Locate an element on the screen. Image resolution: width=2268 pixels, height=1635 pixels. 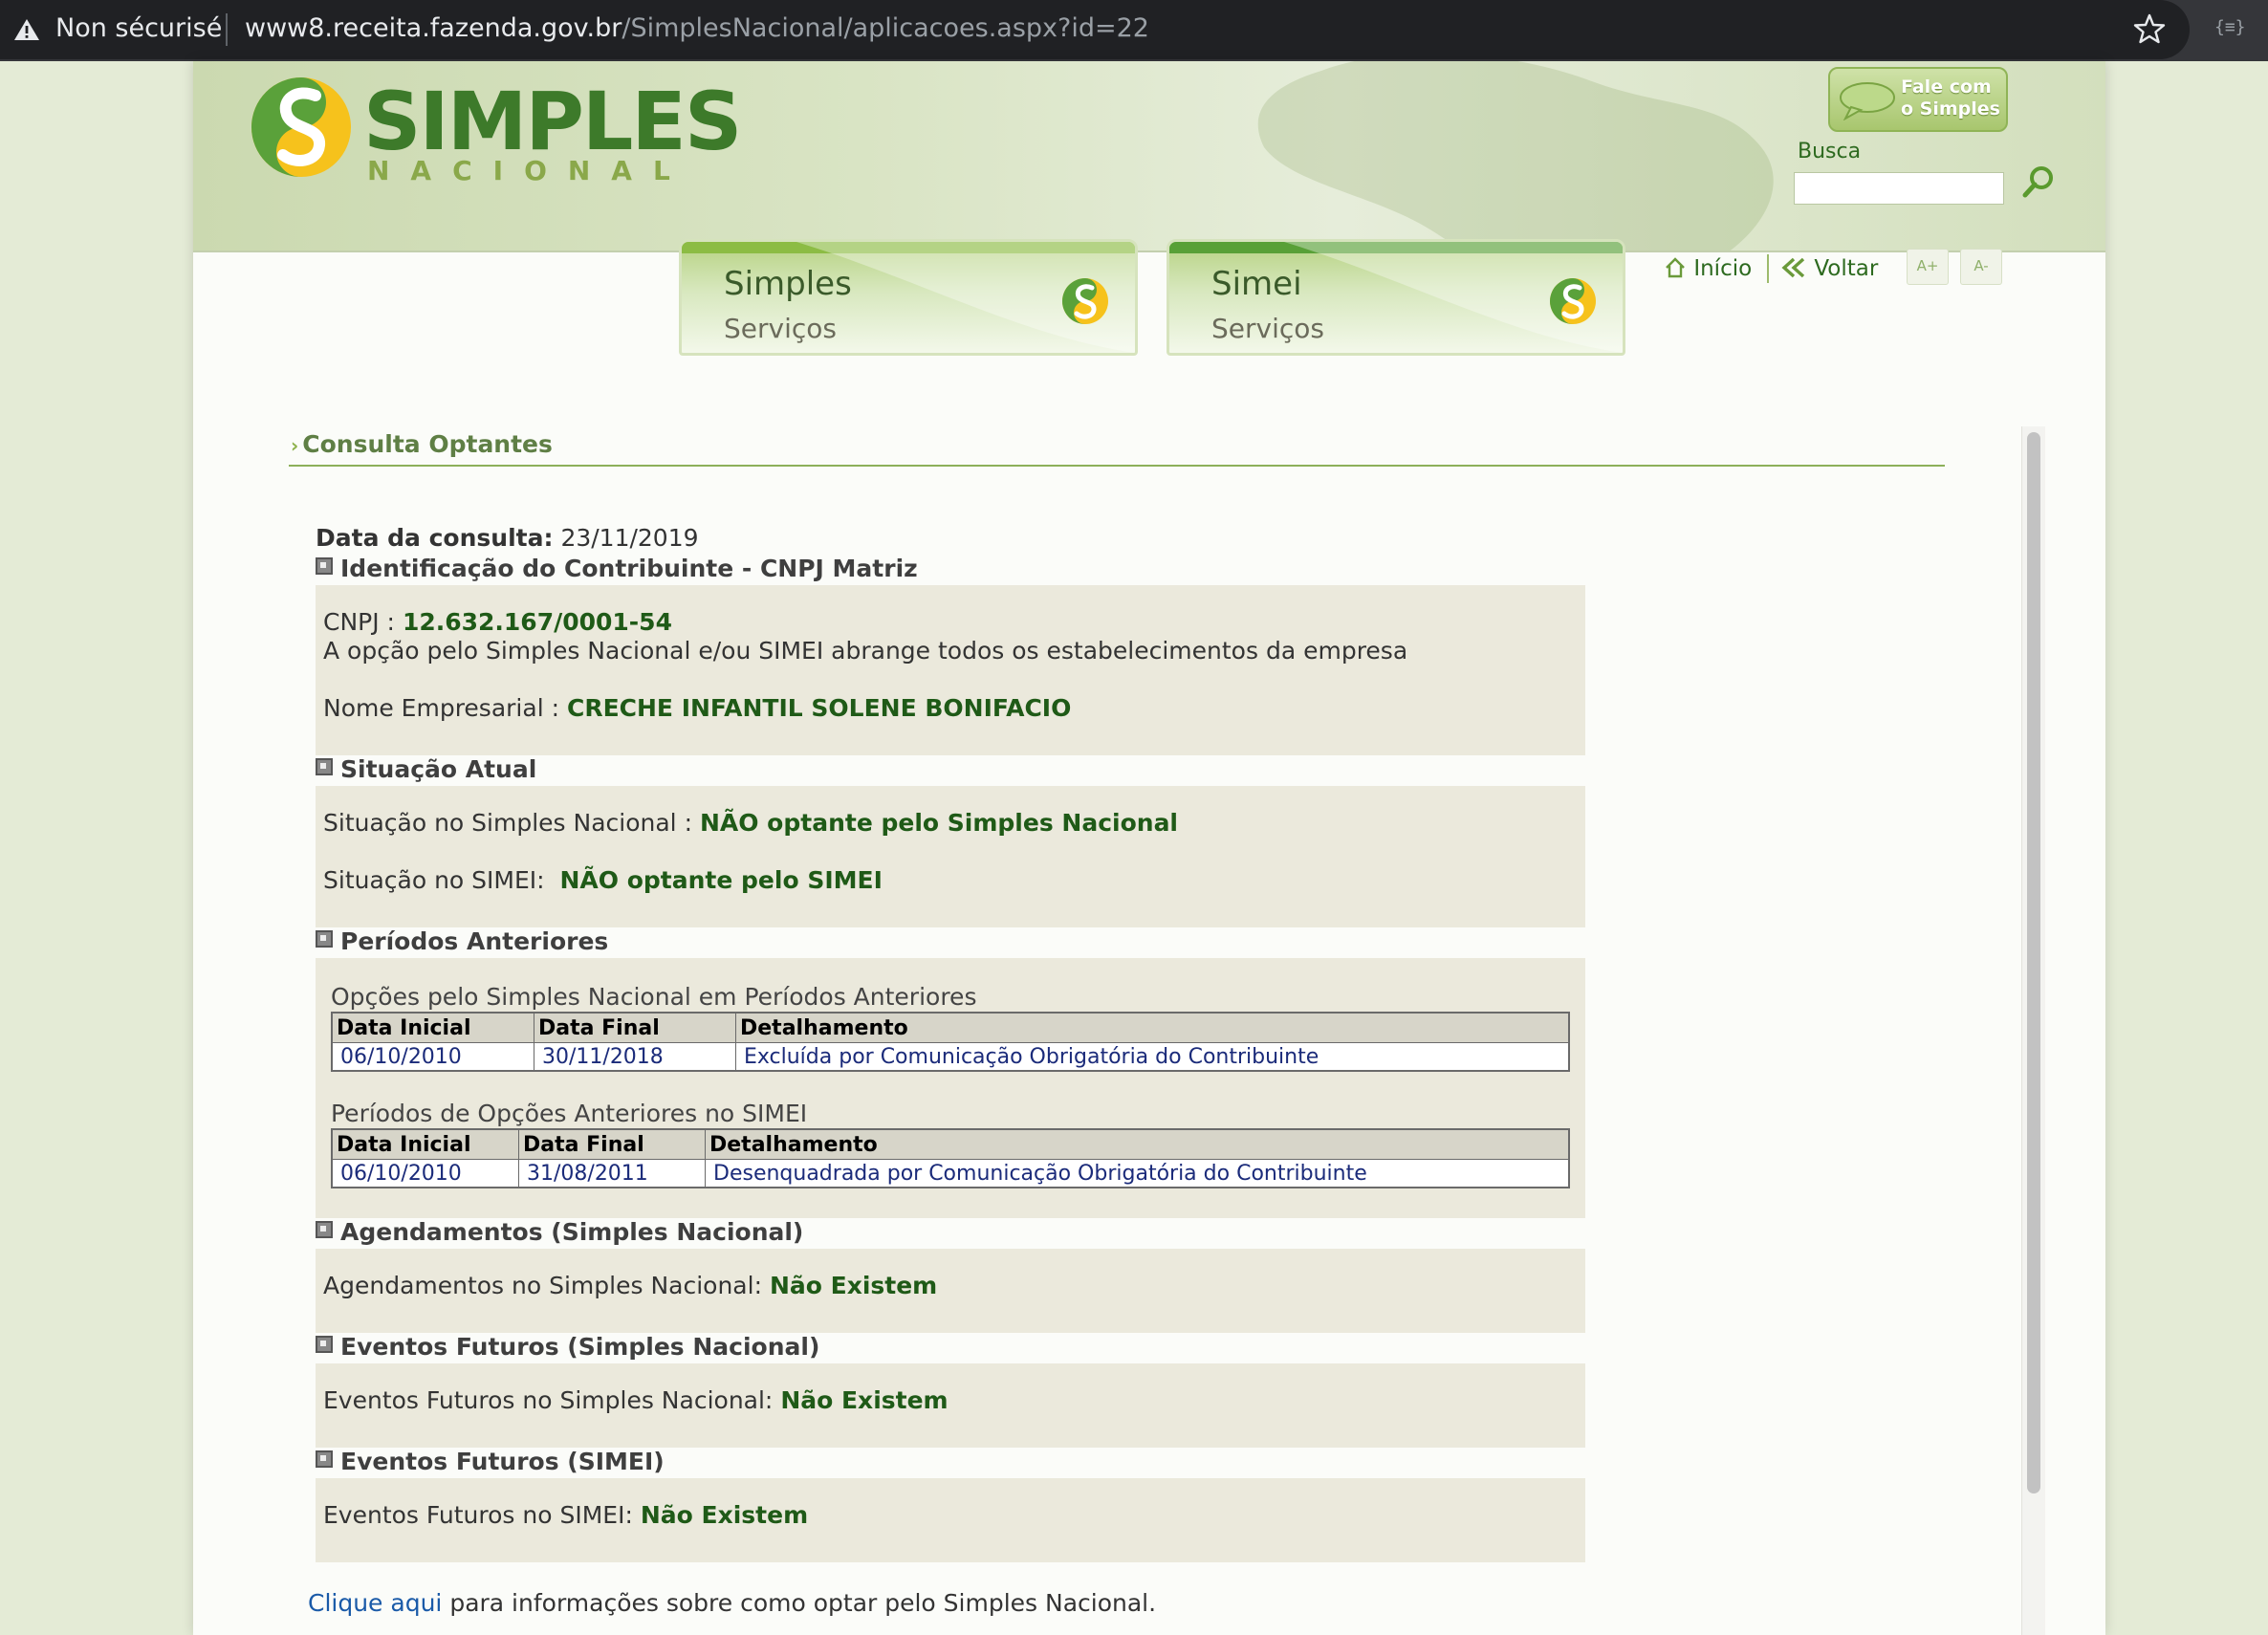
consulta-date: Data da consulta: 23/11/2019 is located at coordinates (508, 538).